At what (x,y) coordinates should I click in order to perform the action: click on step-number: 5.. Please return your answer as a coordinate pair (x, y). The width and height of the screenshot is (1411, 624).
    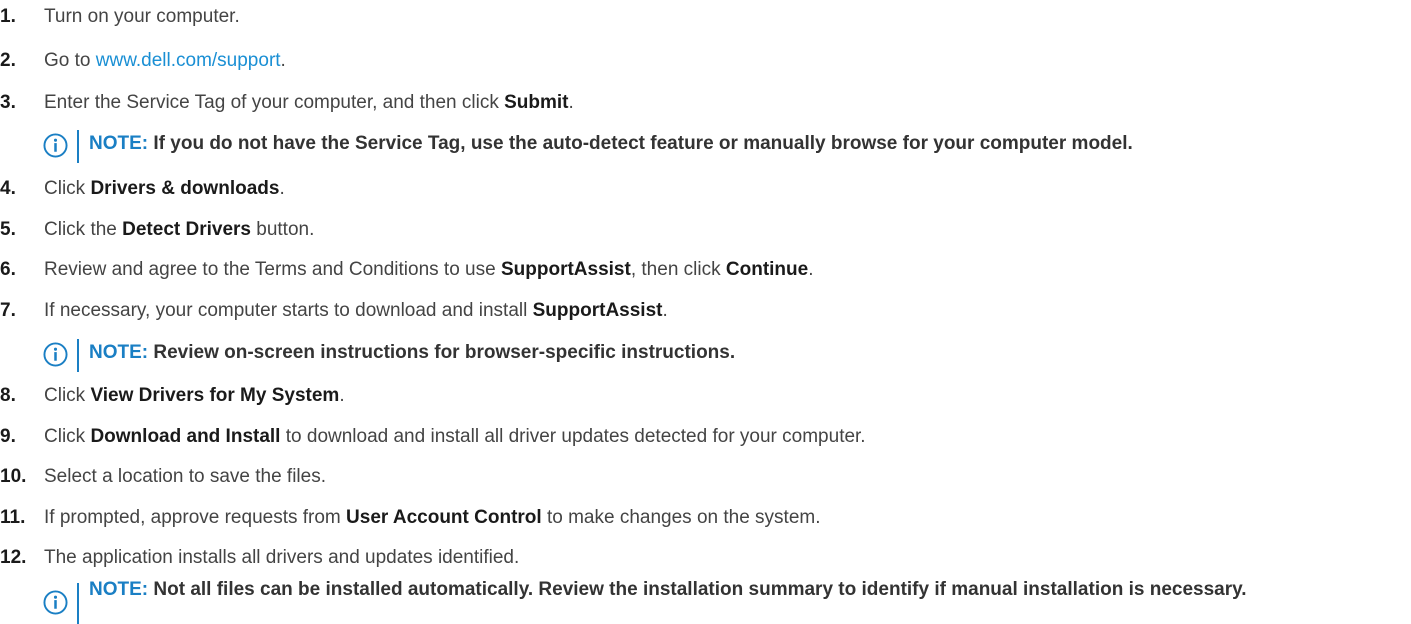
    Looking at the image, I should click on (8, 229).